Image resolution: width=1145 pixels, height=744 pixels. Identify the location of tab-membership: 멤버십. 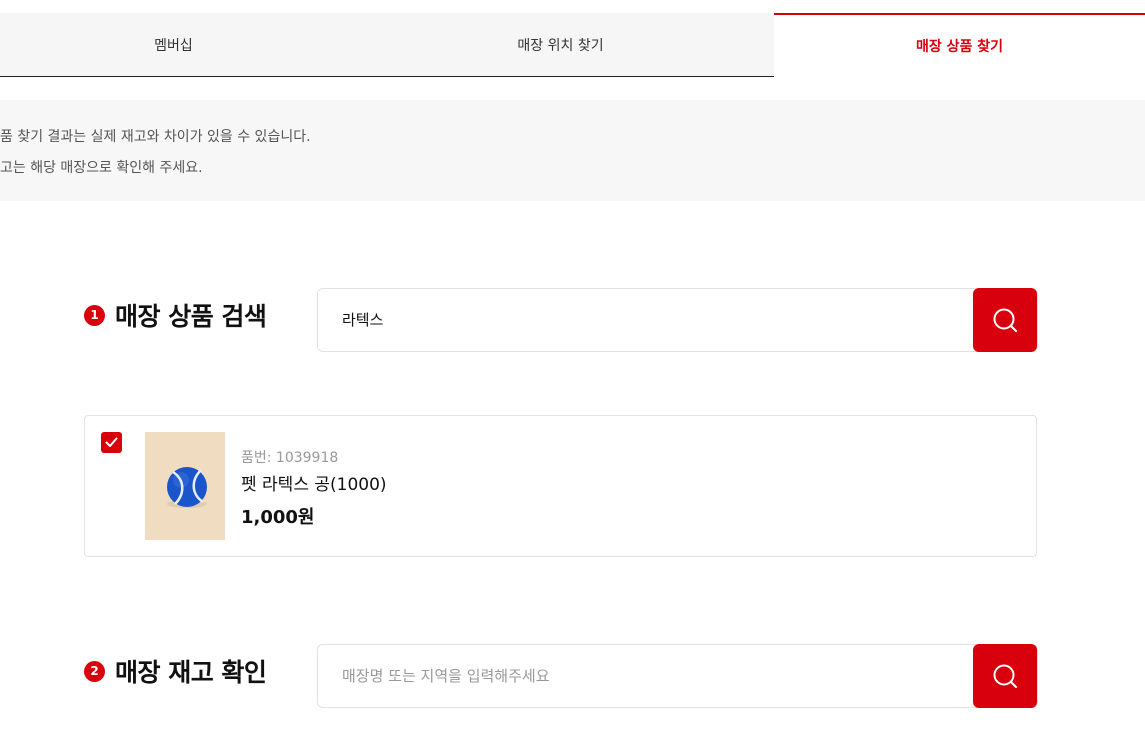
(173, 45).